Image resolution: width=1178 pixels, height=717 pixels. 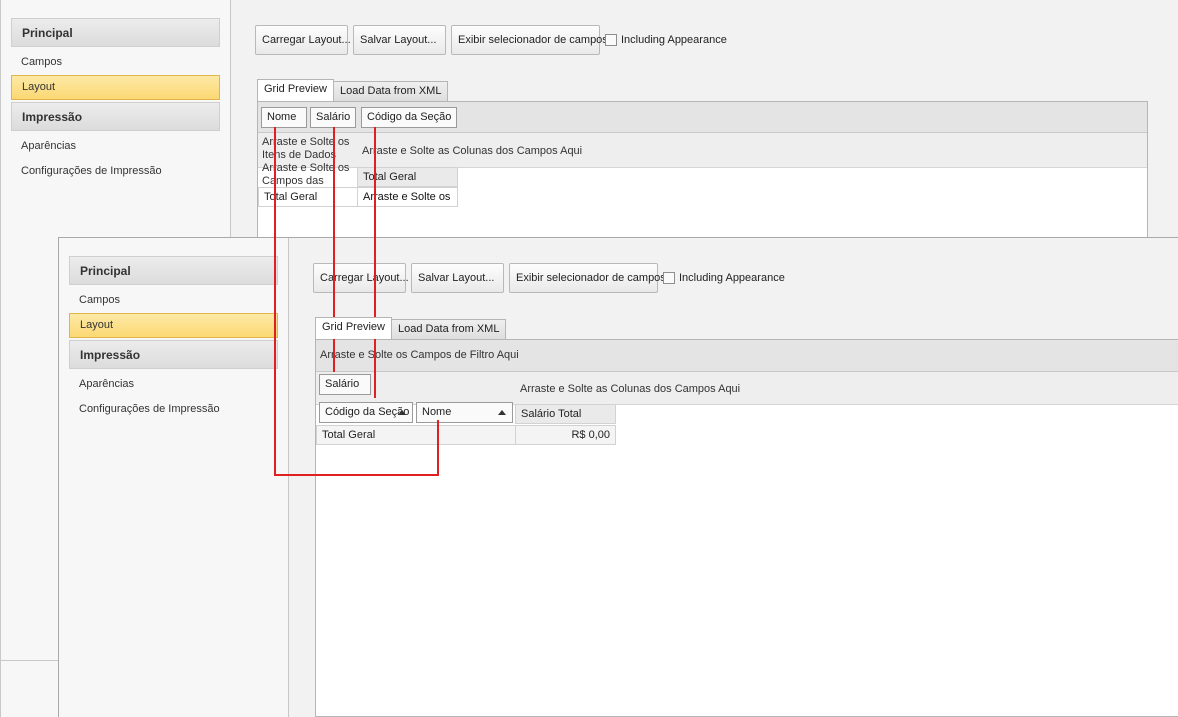 What do you see at coordinates (702, 117) in the screenshot?
I see `filter-area: Nome Salário Código da Seção` at bounding box center [702, 117].